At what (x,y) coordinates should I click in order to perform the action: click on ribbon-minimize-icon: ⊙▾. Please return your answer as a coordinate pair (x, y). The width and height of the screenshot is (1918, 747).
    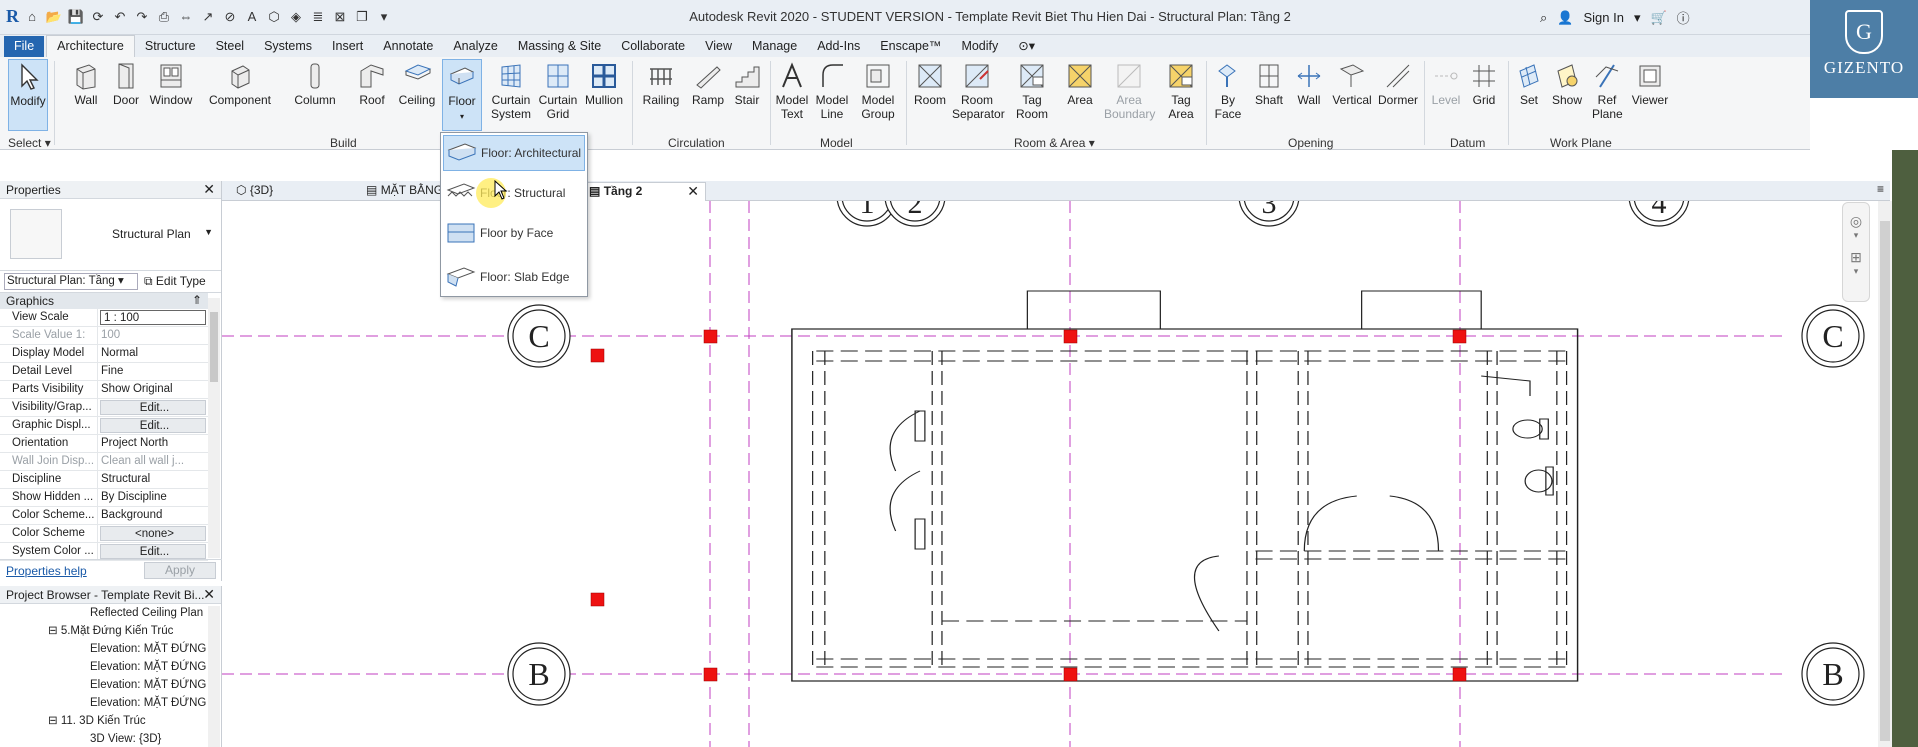
    Looking at the image, I should click on (1026, 46).